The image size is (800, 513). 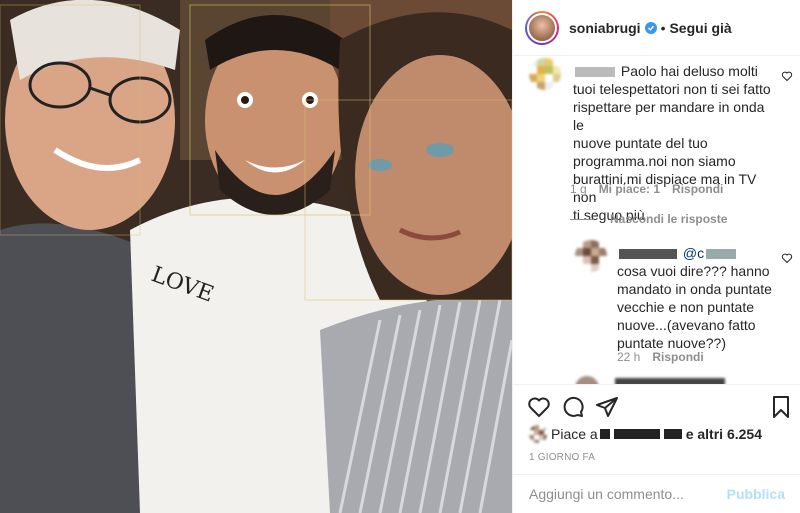 What do you see at coordinates (545, 74) in the screenshot?
I see `commenter-avatar` at bounding box center [545, 74].